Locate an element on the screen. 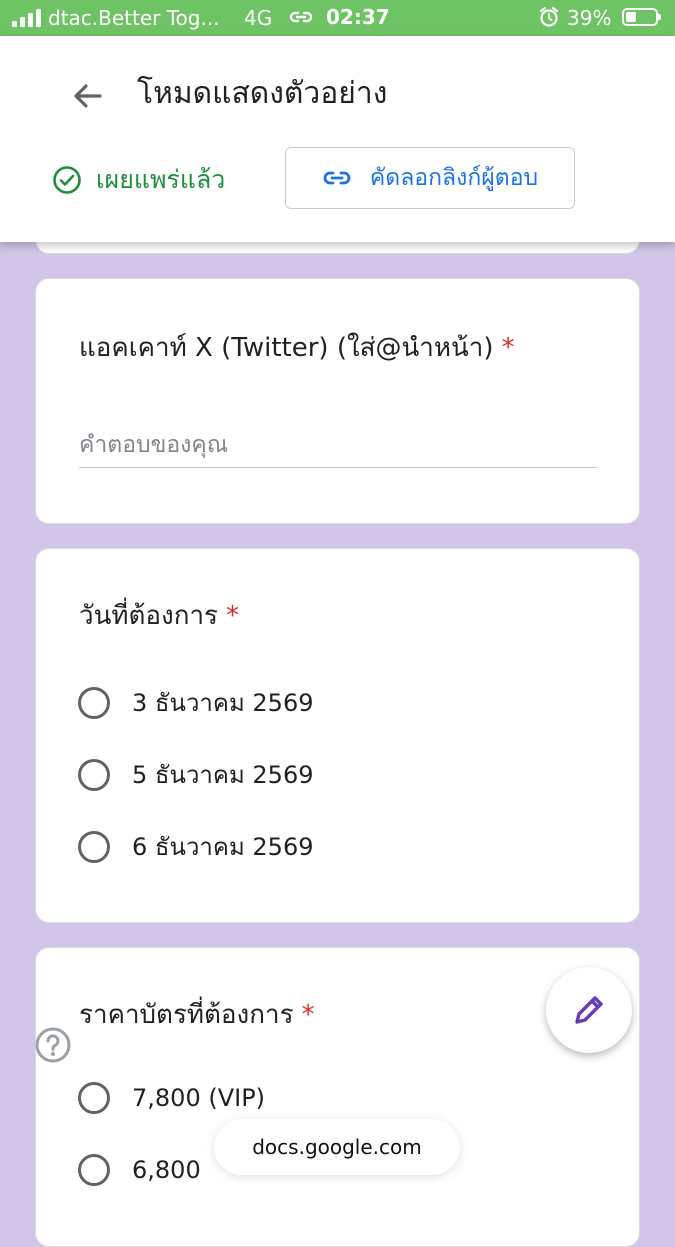 Image resolution: width=675 pixels, height=1247 pixels. help-icon is located at coordinates (53, 1045).